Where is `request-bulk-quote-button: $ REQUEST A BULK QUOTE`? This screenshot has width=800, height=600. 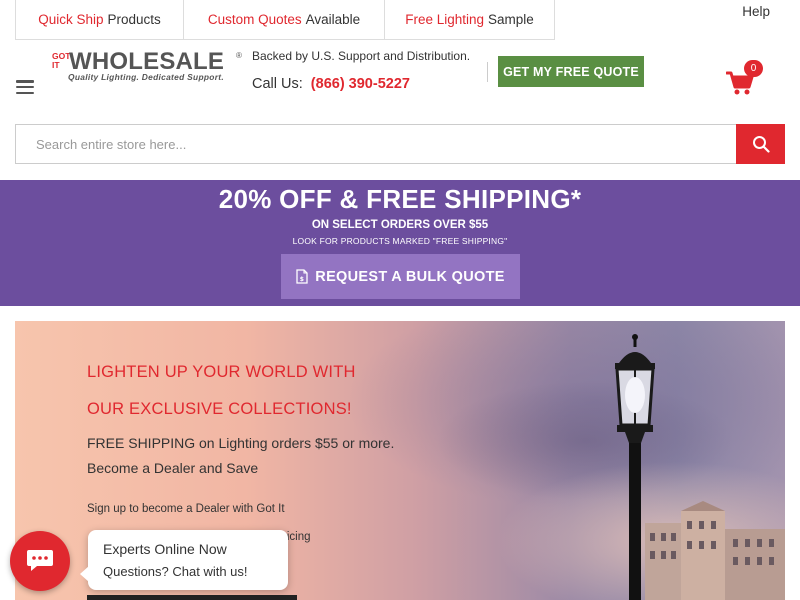 request-bulk-quote-button: $ REQUEST A BULK QUOTE is located at coordinates (400, 276).